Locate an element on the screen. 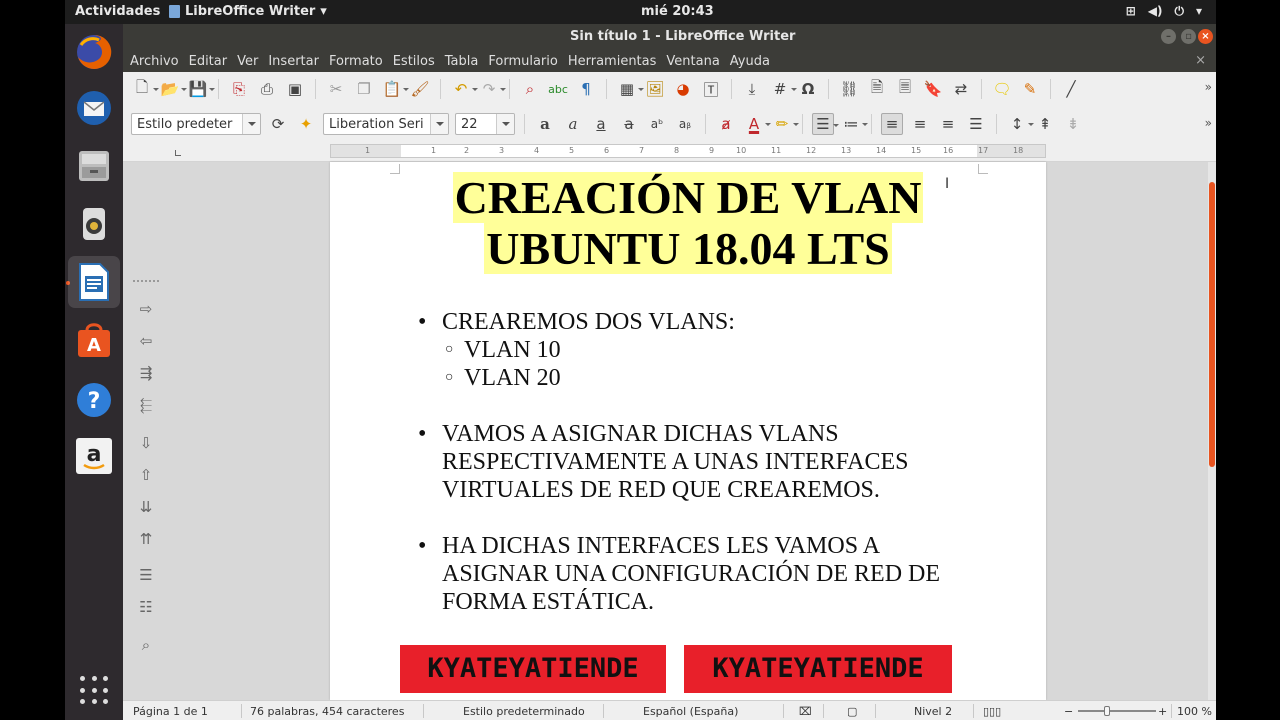  maximize-button: ▫ is located at coordinates (1188, 36).